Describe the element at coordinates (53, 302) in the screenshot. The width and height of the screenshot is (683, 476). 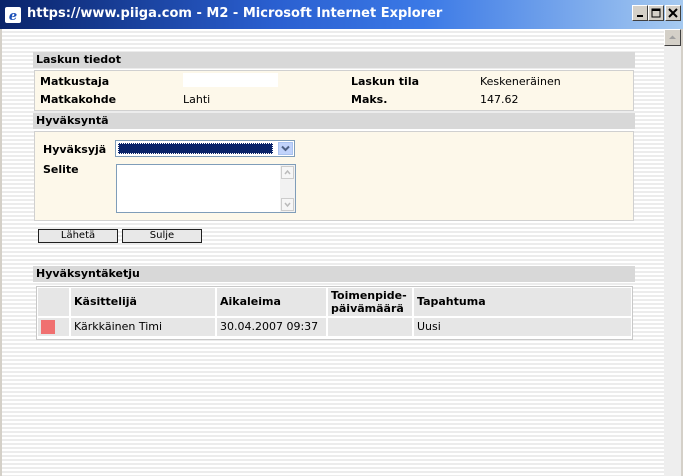
I see `status-column-header` at that location.